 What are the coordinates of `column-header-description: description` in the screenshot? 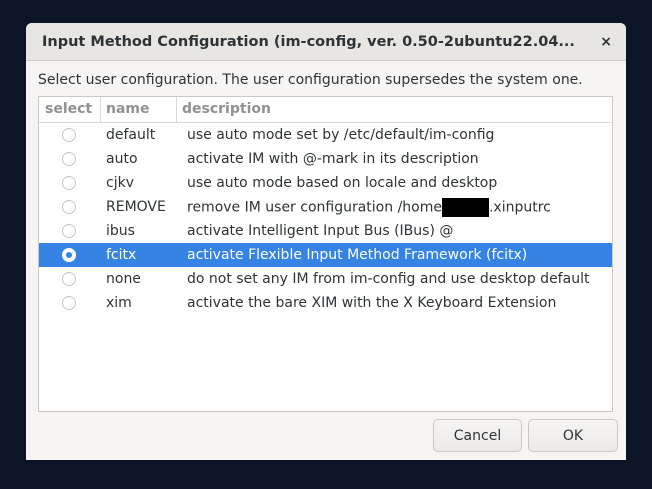 It's located at (394, 109).